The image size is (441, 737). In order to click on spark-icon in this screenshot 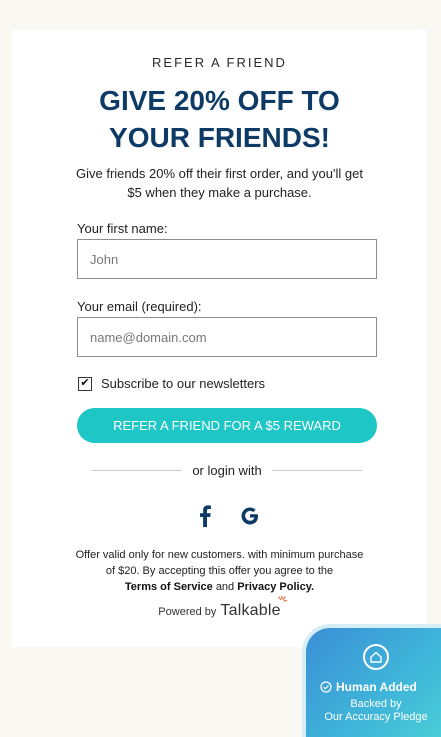, I will do `click(282, 599)`.